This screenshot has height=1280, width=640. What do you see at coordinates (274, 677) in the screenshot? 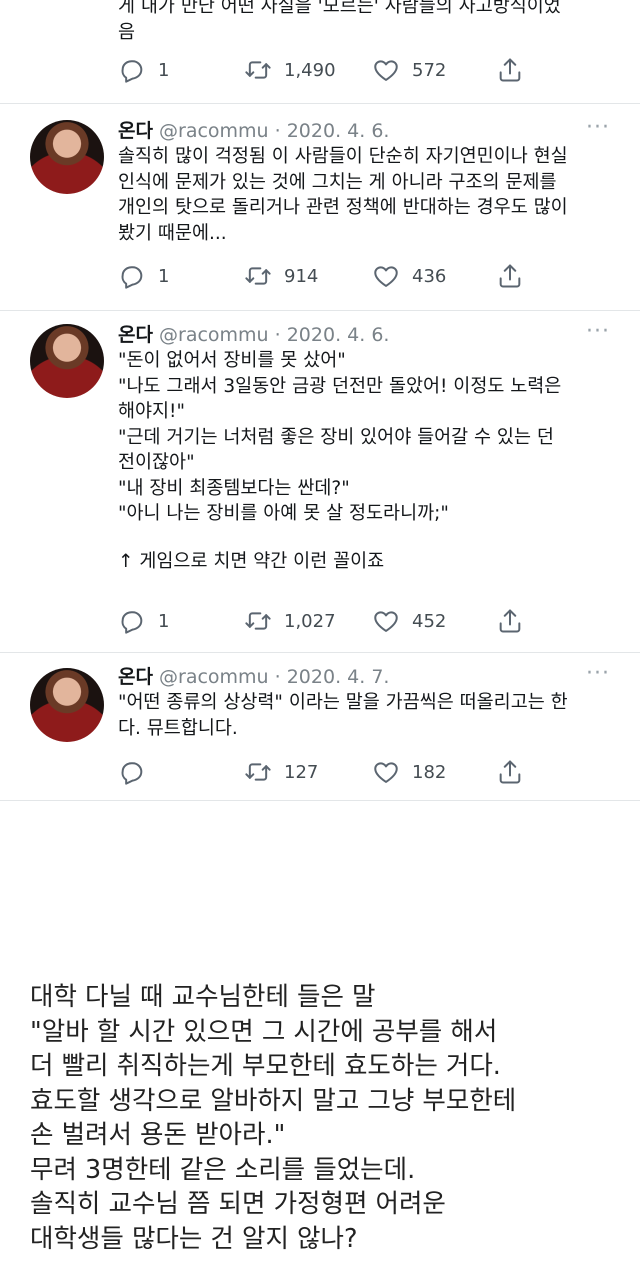
I see `handle-date: @racommu · 2020. 4. 7.` at bounding box center [274, 677].